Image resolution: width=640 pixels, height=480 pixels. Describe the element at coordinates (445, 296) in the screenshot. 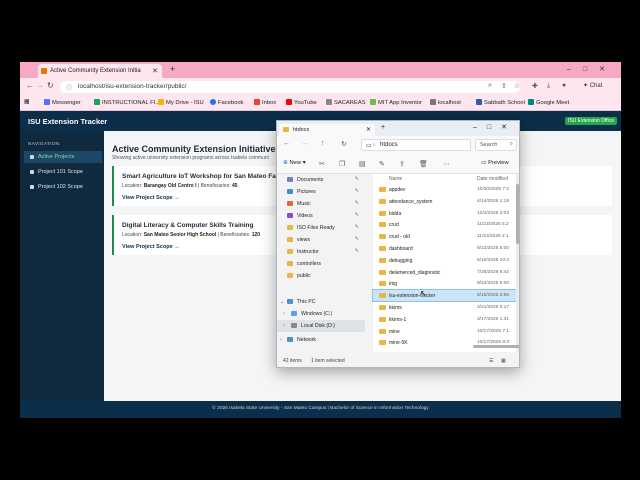

I see `file-row: isu-extension-tracker 6/15/2026 3:58` at that location.